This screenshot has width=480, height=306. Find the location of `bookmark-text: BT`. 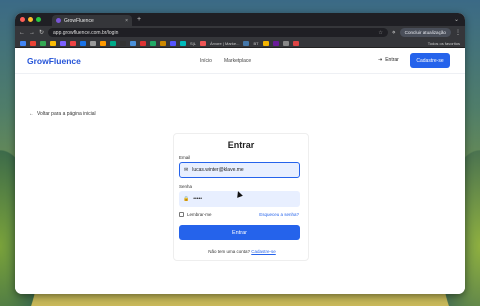

bookmark-text: BT is located at coordinates (255, 43).